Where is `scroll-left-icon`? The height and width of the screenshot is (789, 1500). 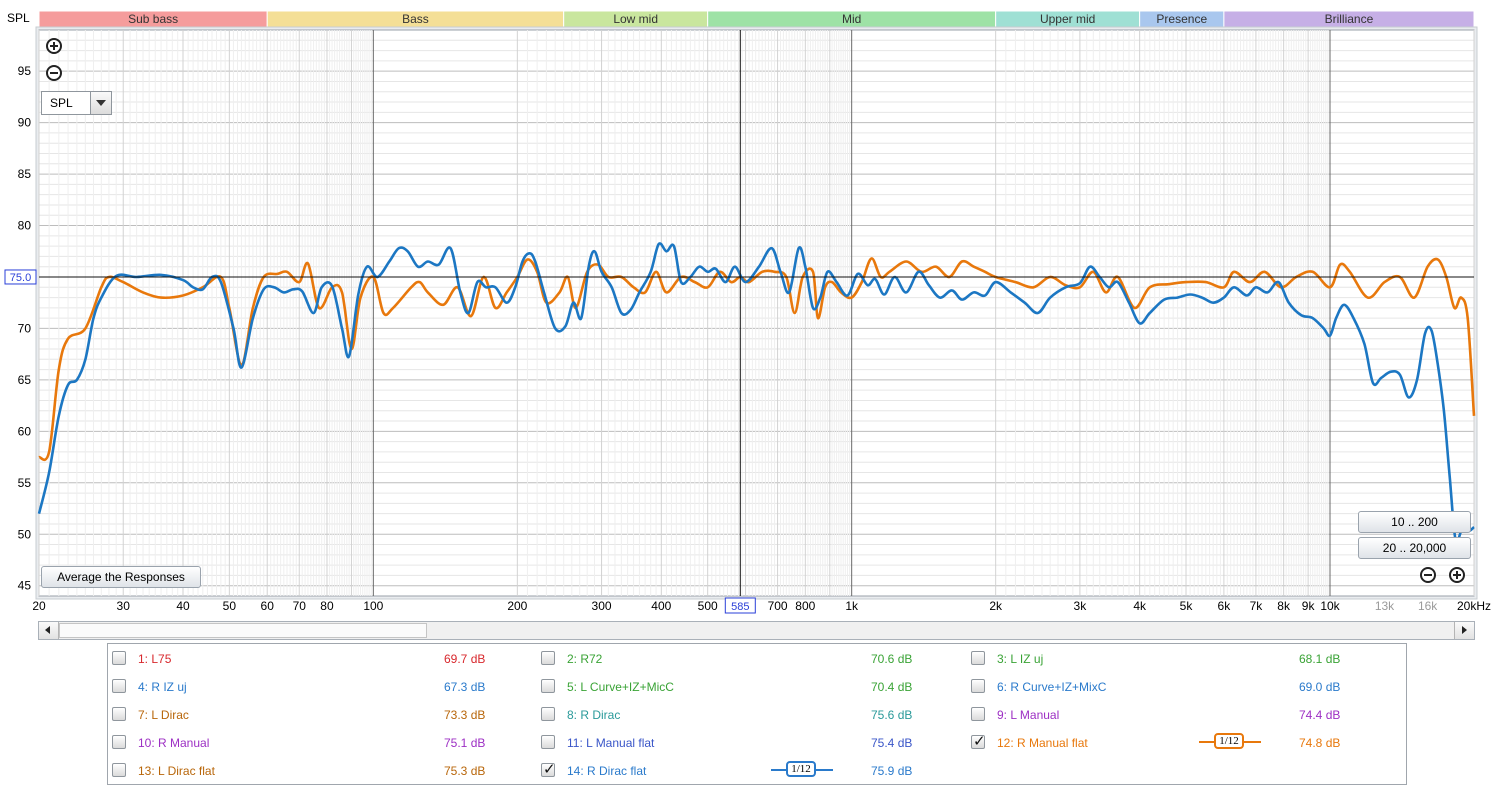
scroll-left-icon is located at coordinates (49, 630).